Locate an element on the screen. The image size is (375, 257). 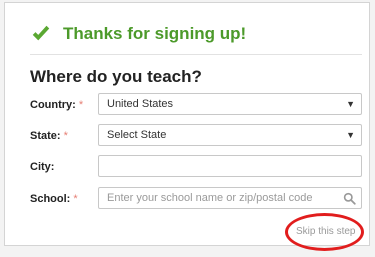
country-label: Country: * is located at coordinates (57, 105).